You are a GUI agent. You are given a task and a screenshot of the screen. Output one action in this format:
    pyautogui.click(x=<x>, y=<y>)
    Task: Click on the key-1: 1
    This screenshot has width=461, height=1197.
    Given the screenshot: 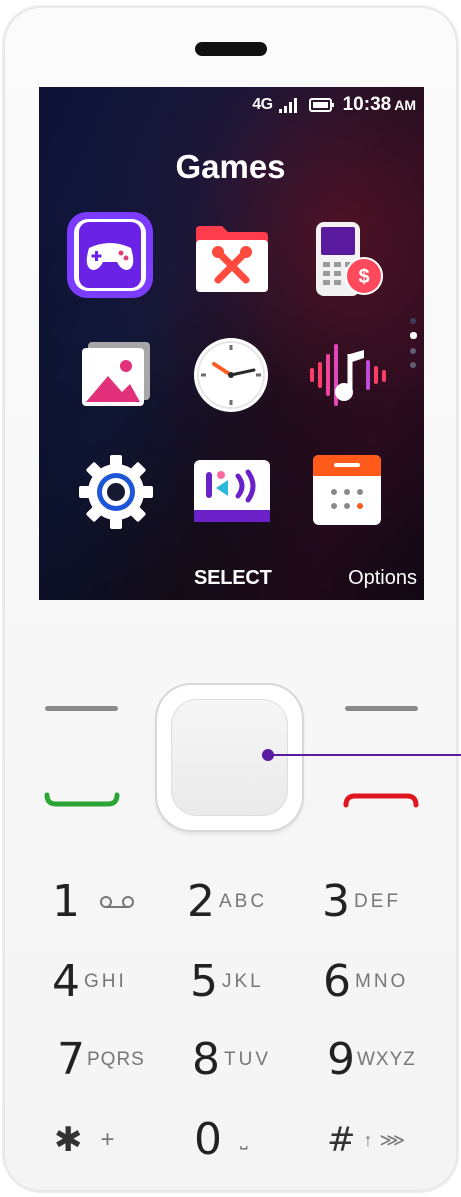 What is the action you would take?
    pyautogui.click(x=122, y=902)
    